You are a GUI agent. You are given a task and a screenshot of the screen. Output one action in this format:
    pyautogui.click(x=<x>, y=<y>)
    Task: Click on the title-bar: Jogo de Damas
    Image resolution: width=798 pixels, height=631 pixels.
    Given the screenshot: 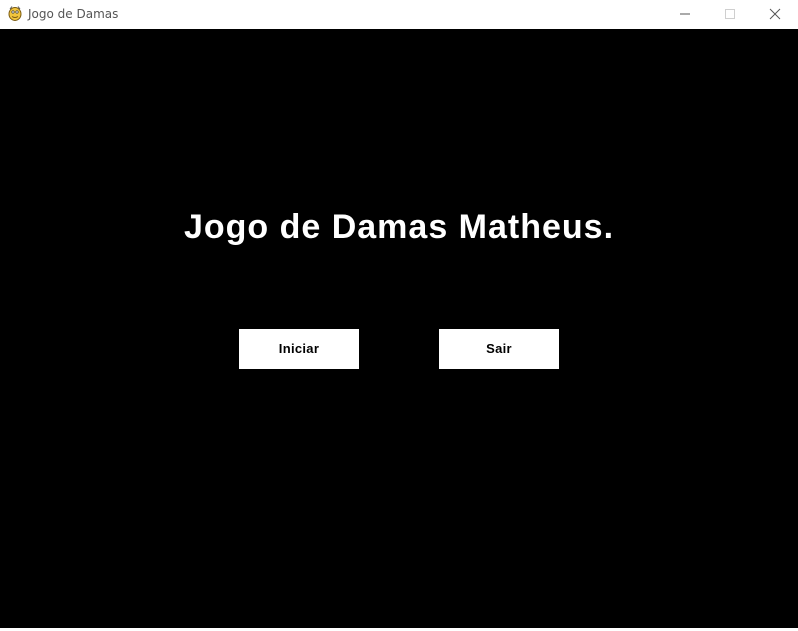 What is the action you would take?
    pyautogui.click(x=399, y=14)
    